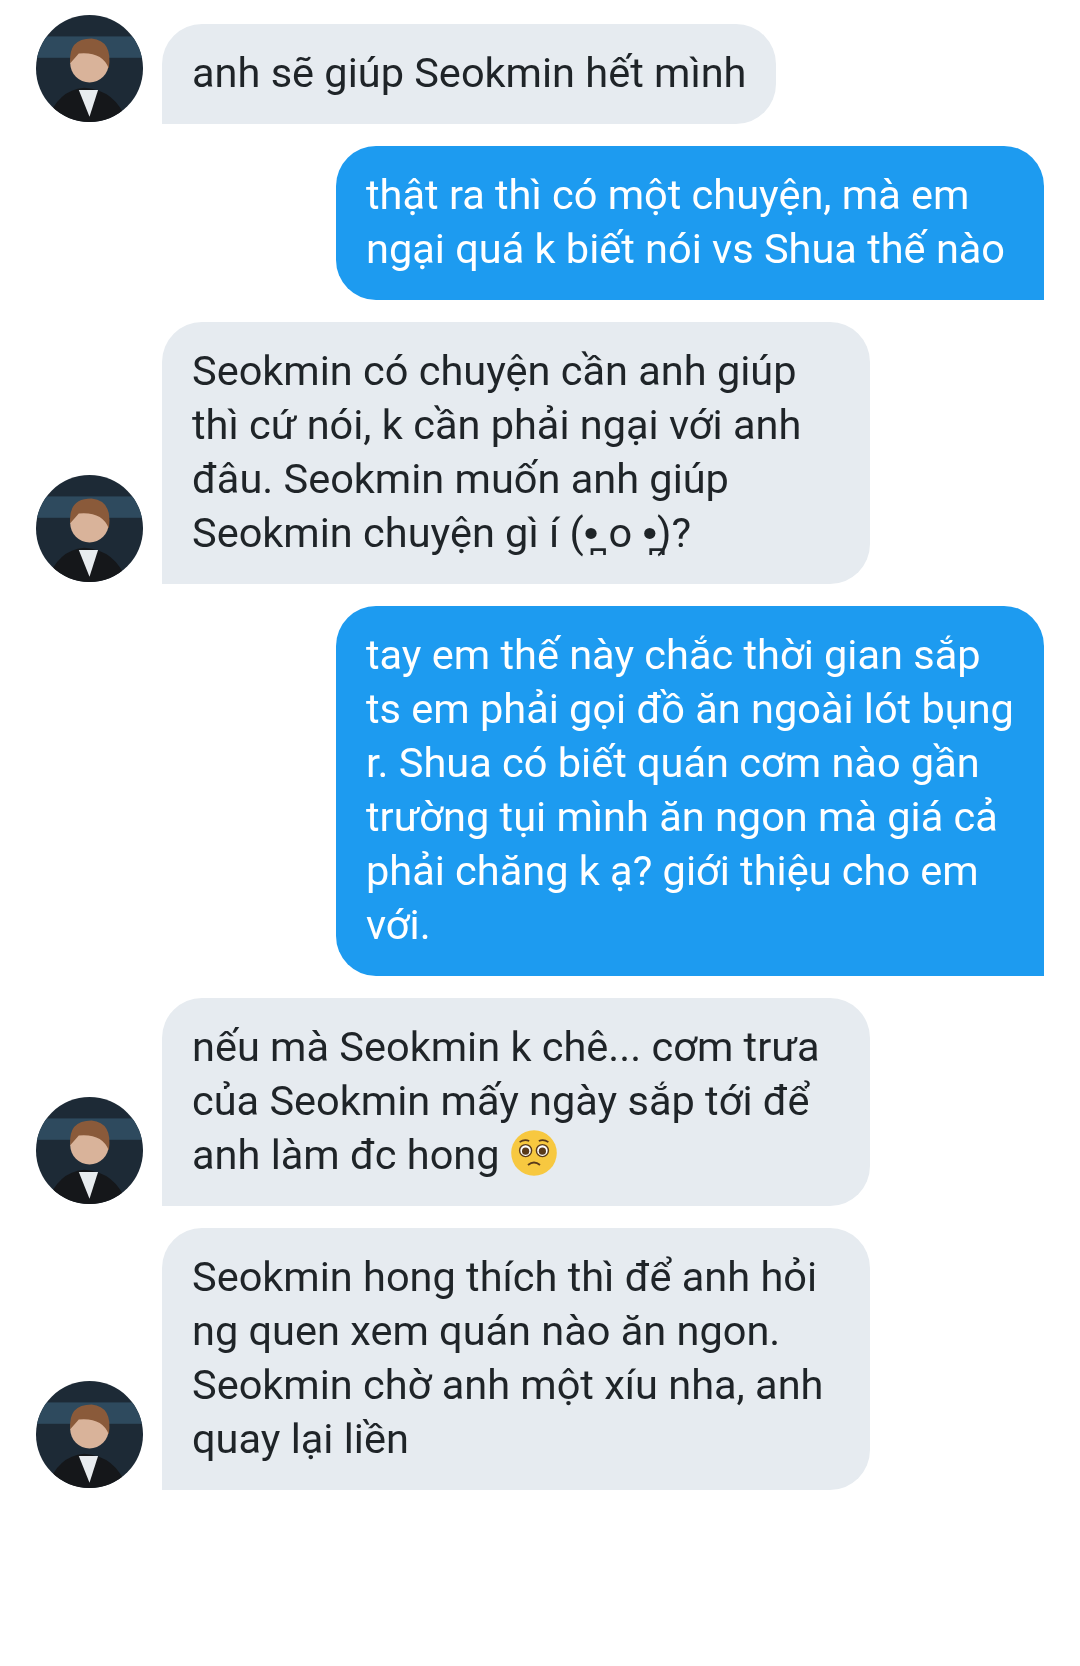  Describe the element at coordinates (690, 223) in the screenshot. I see `message-bubble: thật ra thì có một chuyện, mà em ngại quá k biết nói vs Shua thế nào` at that location.